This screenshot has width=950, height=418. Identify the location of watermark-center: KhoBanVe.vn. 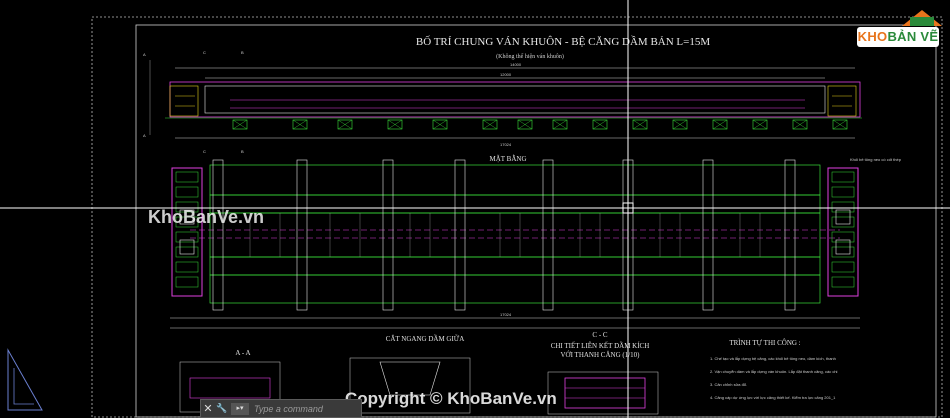
(206, 217).